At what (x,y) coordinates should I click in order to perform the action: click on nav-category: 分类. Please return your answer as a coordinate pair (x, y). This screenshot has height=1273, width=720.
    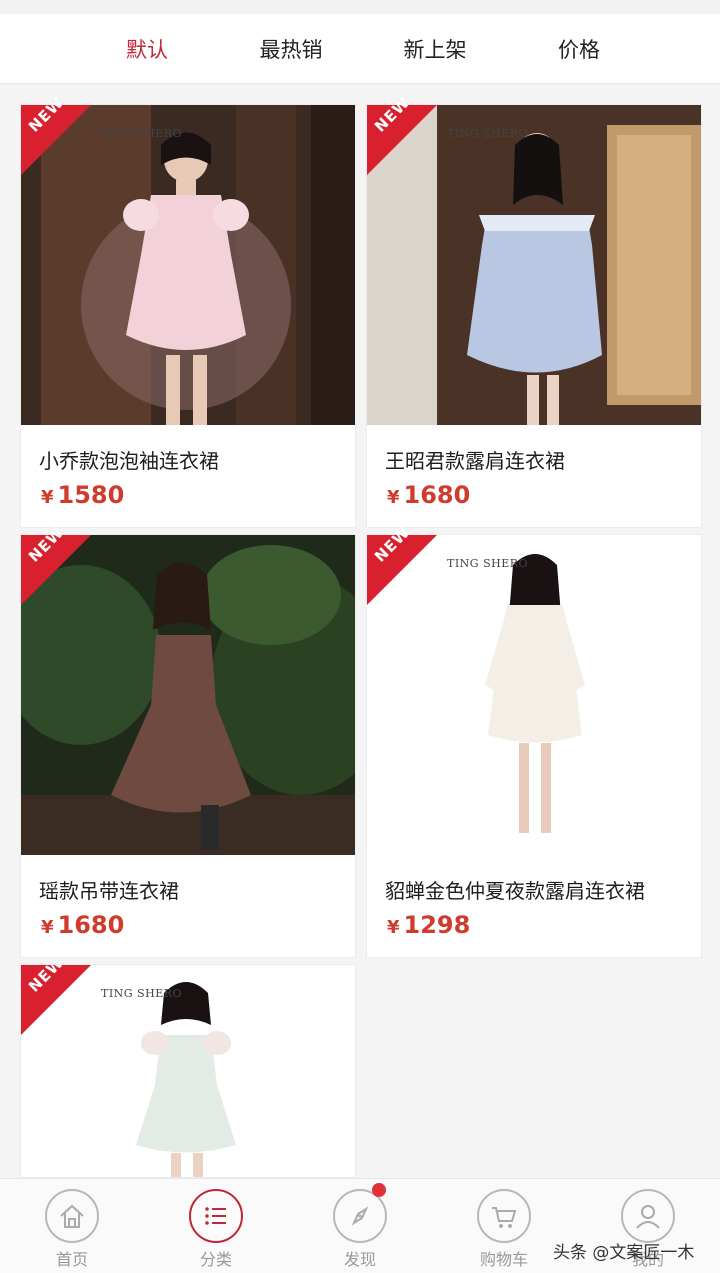
    Looking at the image, I should click on (216, 1226).